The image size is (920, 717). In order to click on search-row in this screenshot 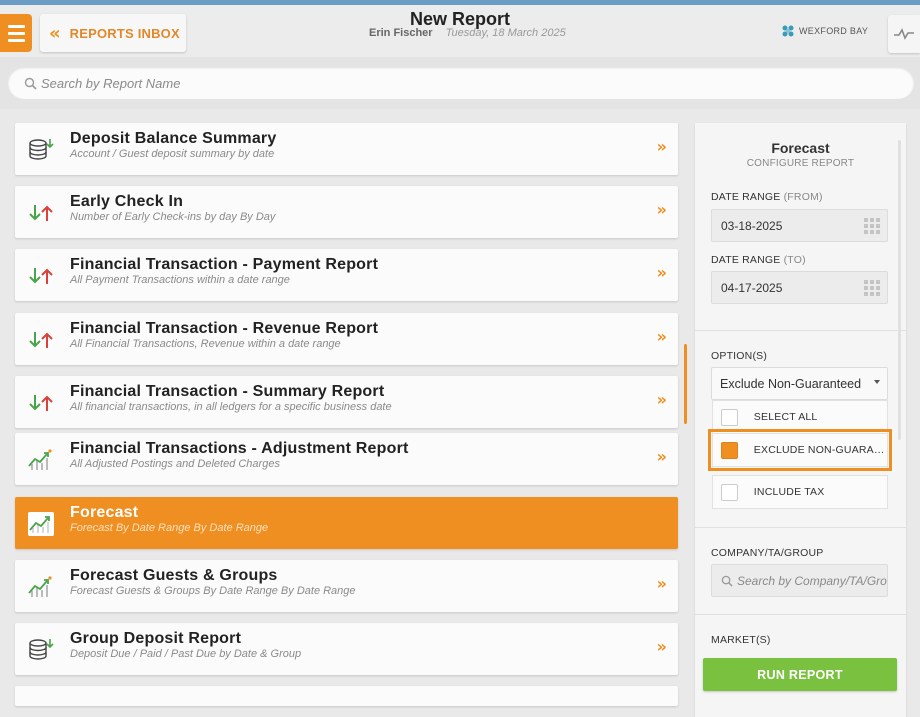, I will do `click(460, 83)`.